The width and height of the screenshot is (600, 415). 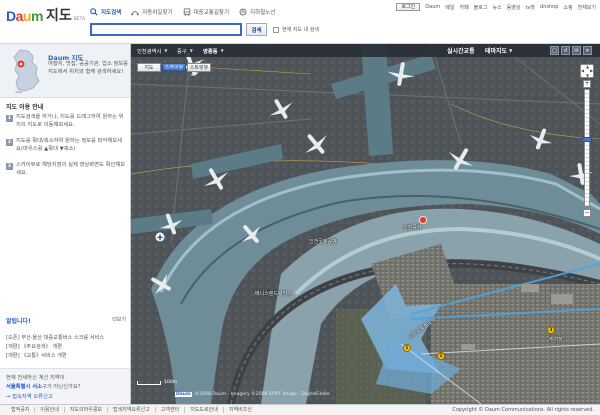 I want to click on map-label-terminal: 인천국제공항, so click(x=323, y=241).